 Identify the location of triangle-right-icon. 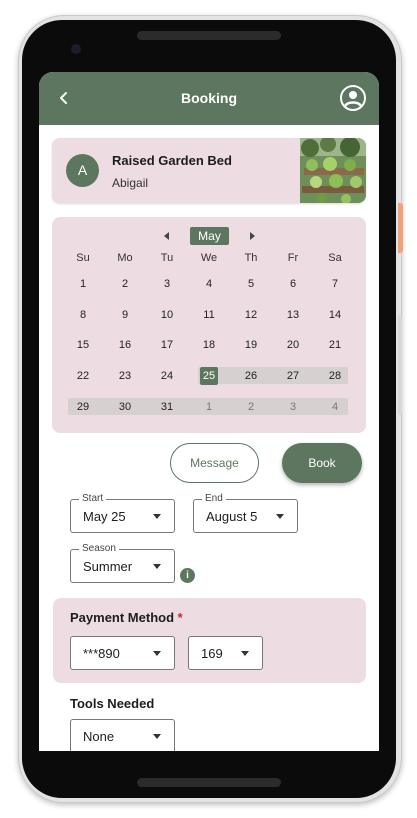
(252, 236).